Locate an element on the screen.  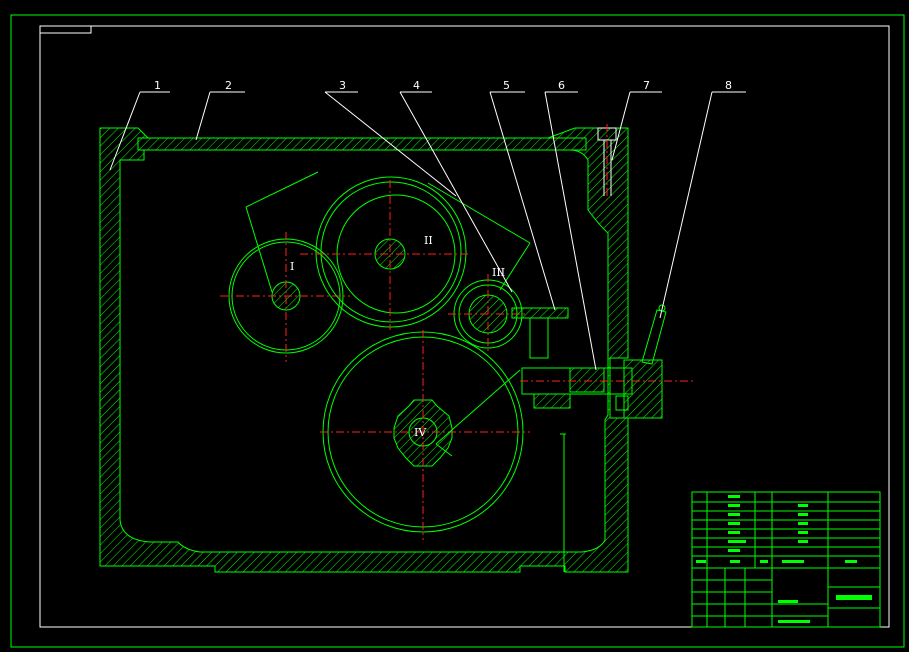
shaft-label-I: I is located at coordinates (292, 266).